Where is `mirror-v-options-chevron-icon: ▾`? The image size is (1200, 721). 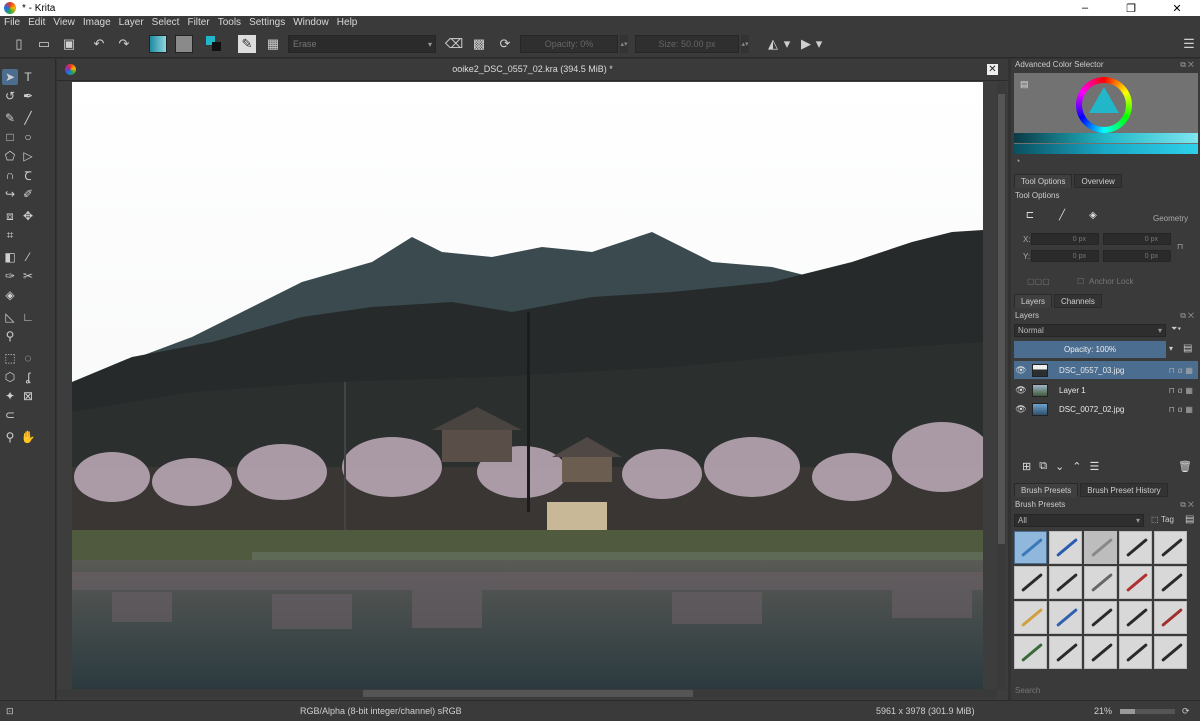 mirror-v-options-chevron-icon: ▾ is located at coordinates (819, 44).